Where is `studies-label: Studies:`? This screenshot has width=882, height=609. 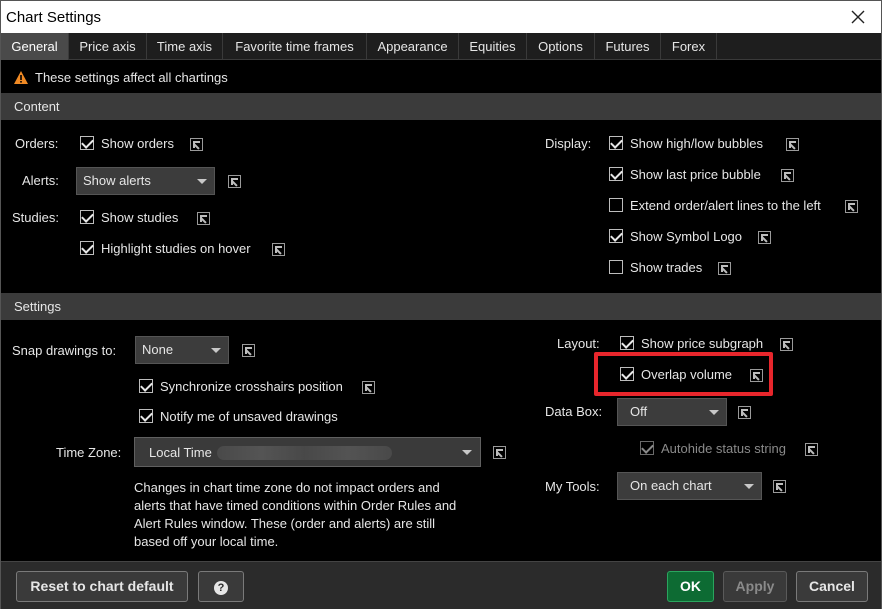 studies-label: Studies: is located at coordinates (35, 217).